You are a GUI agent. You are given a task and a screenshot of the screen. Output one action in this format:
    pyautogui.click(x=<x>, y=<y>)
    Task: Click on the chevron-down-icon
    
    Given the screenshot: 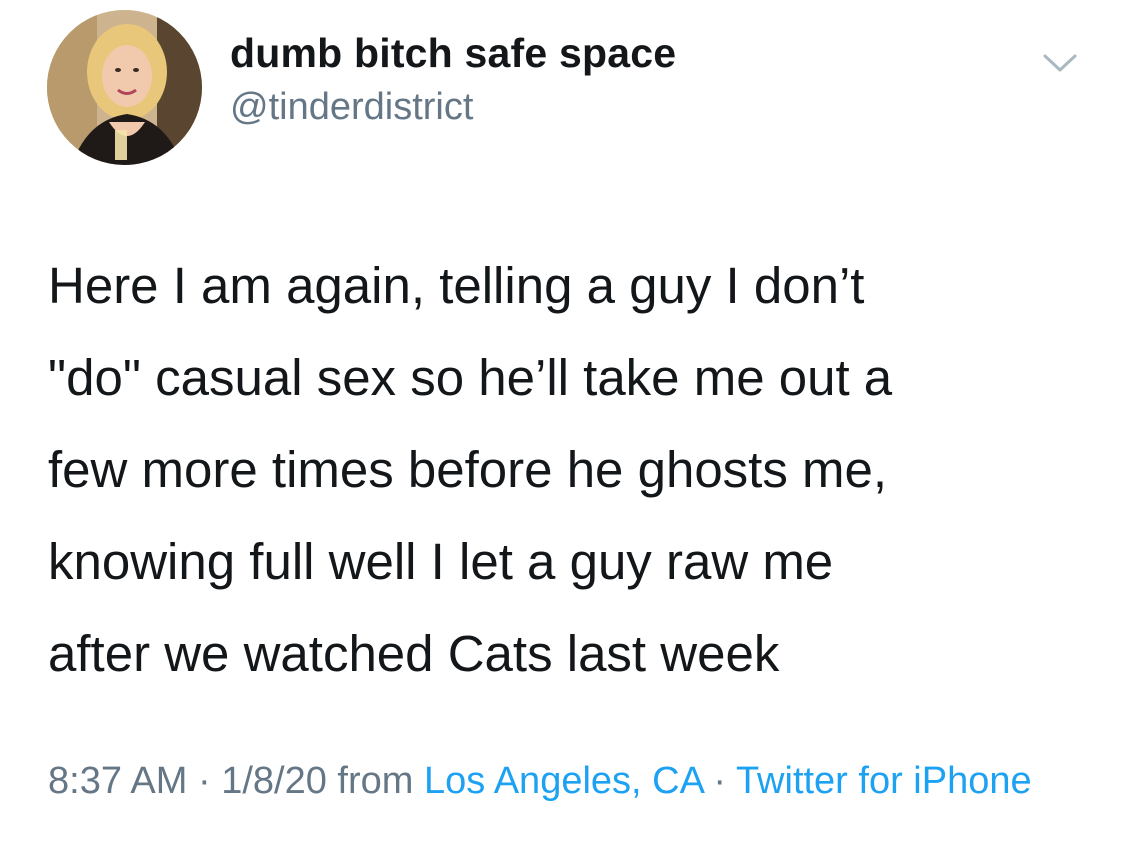 What is the action you would take?
    pyautogui.click(x=1060, y=63)
    